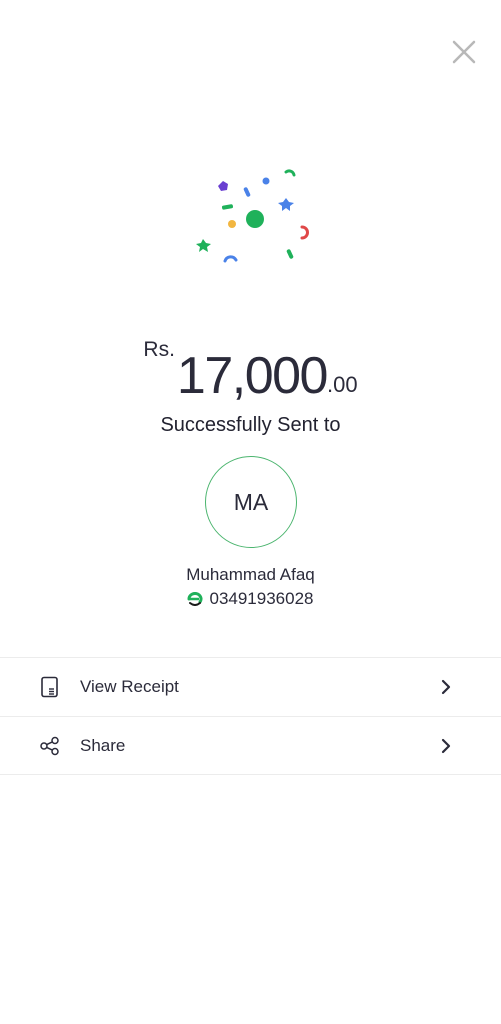 The height and width of the screenshot is (1024, 501). Describe the element at coordinates (250, 686) in the screenshot. I see `view-receipt-button: View Receipt` at that location.